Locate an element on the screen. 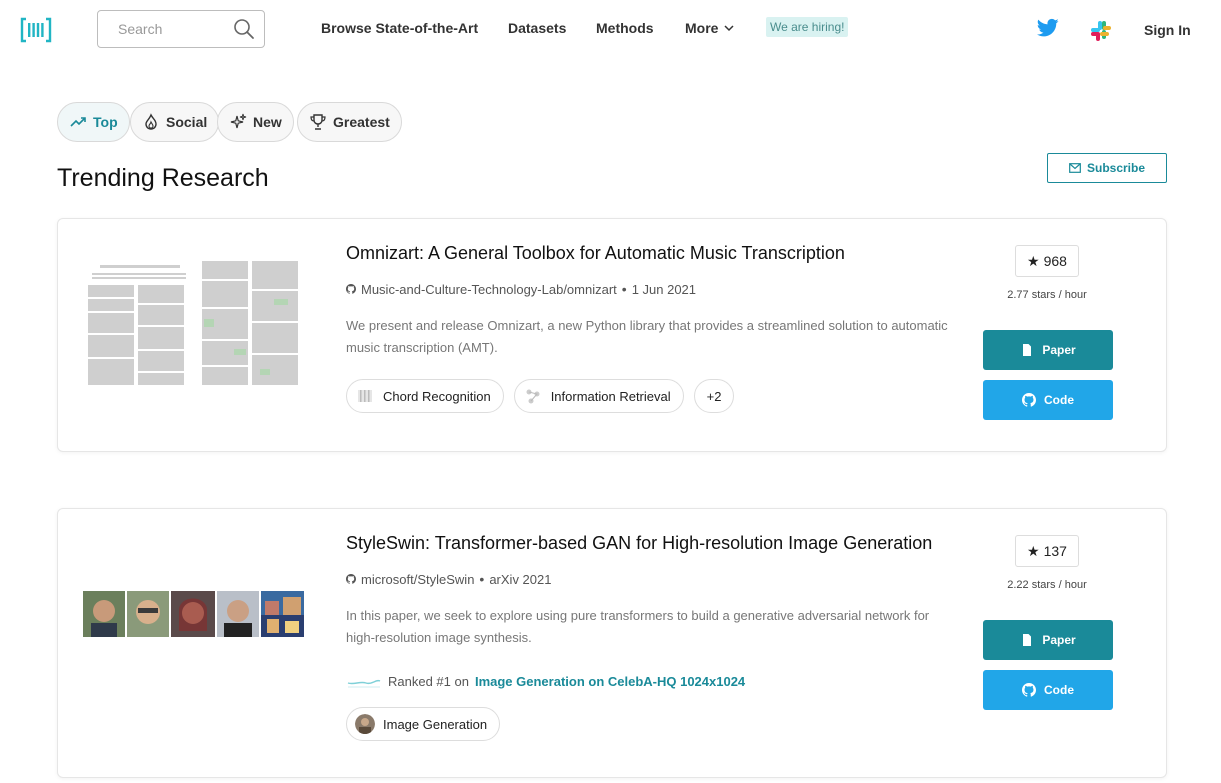 This screenshot has width=1221, height=783. abstract-line-2: music transcription (AMT). is located at coordinates (422, 347).